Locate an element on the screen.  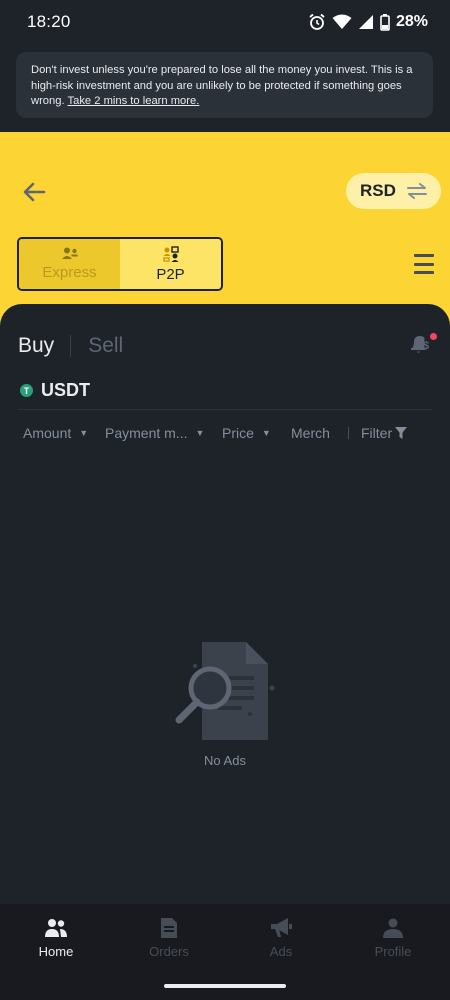
status-icons: 28% is located at coordinates (368, 22).